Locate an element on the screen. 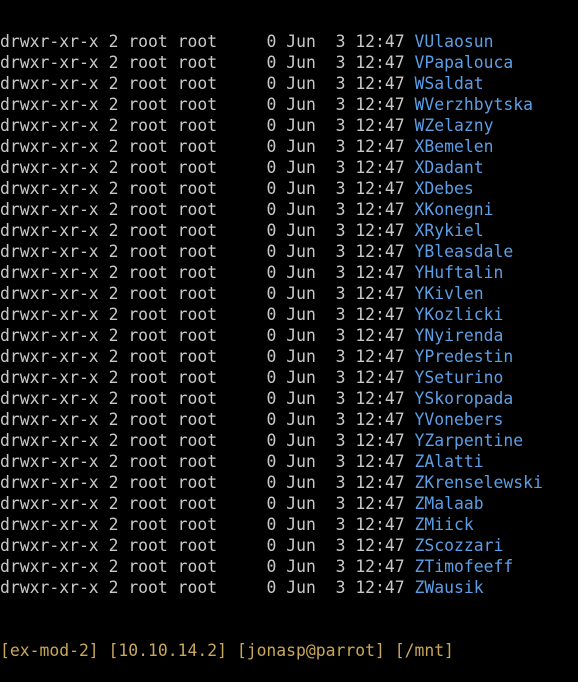 Image resolution: width=578 pixels, height=682 pixels. directory-name: YBleasdale is located at coordinates (464, 251).